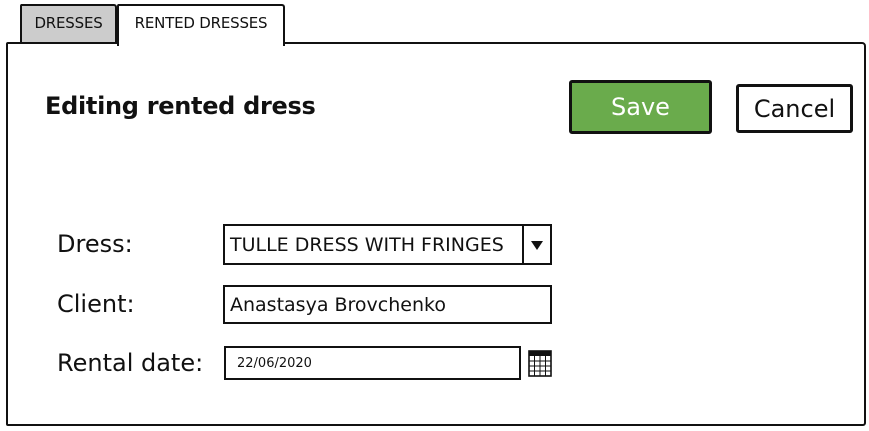 This screenshot has height=431, width=869. I want to click on dress-label: Dress:, so click(95, 244).